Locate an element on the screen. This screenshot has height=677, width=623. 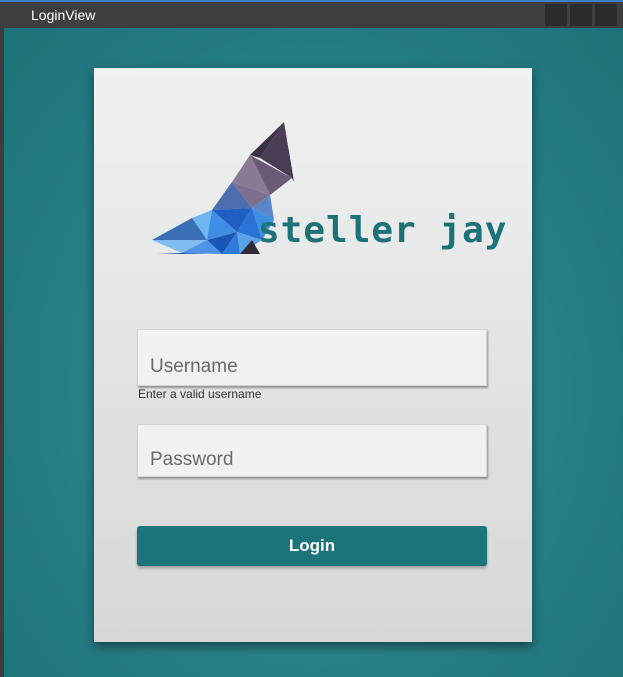
username-input is located at coordinates (312, 357).